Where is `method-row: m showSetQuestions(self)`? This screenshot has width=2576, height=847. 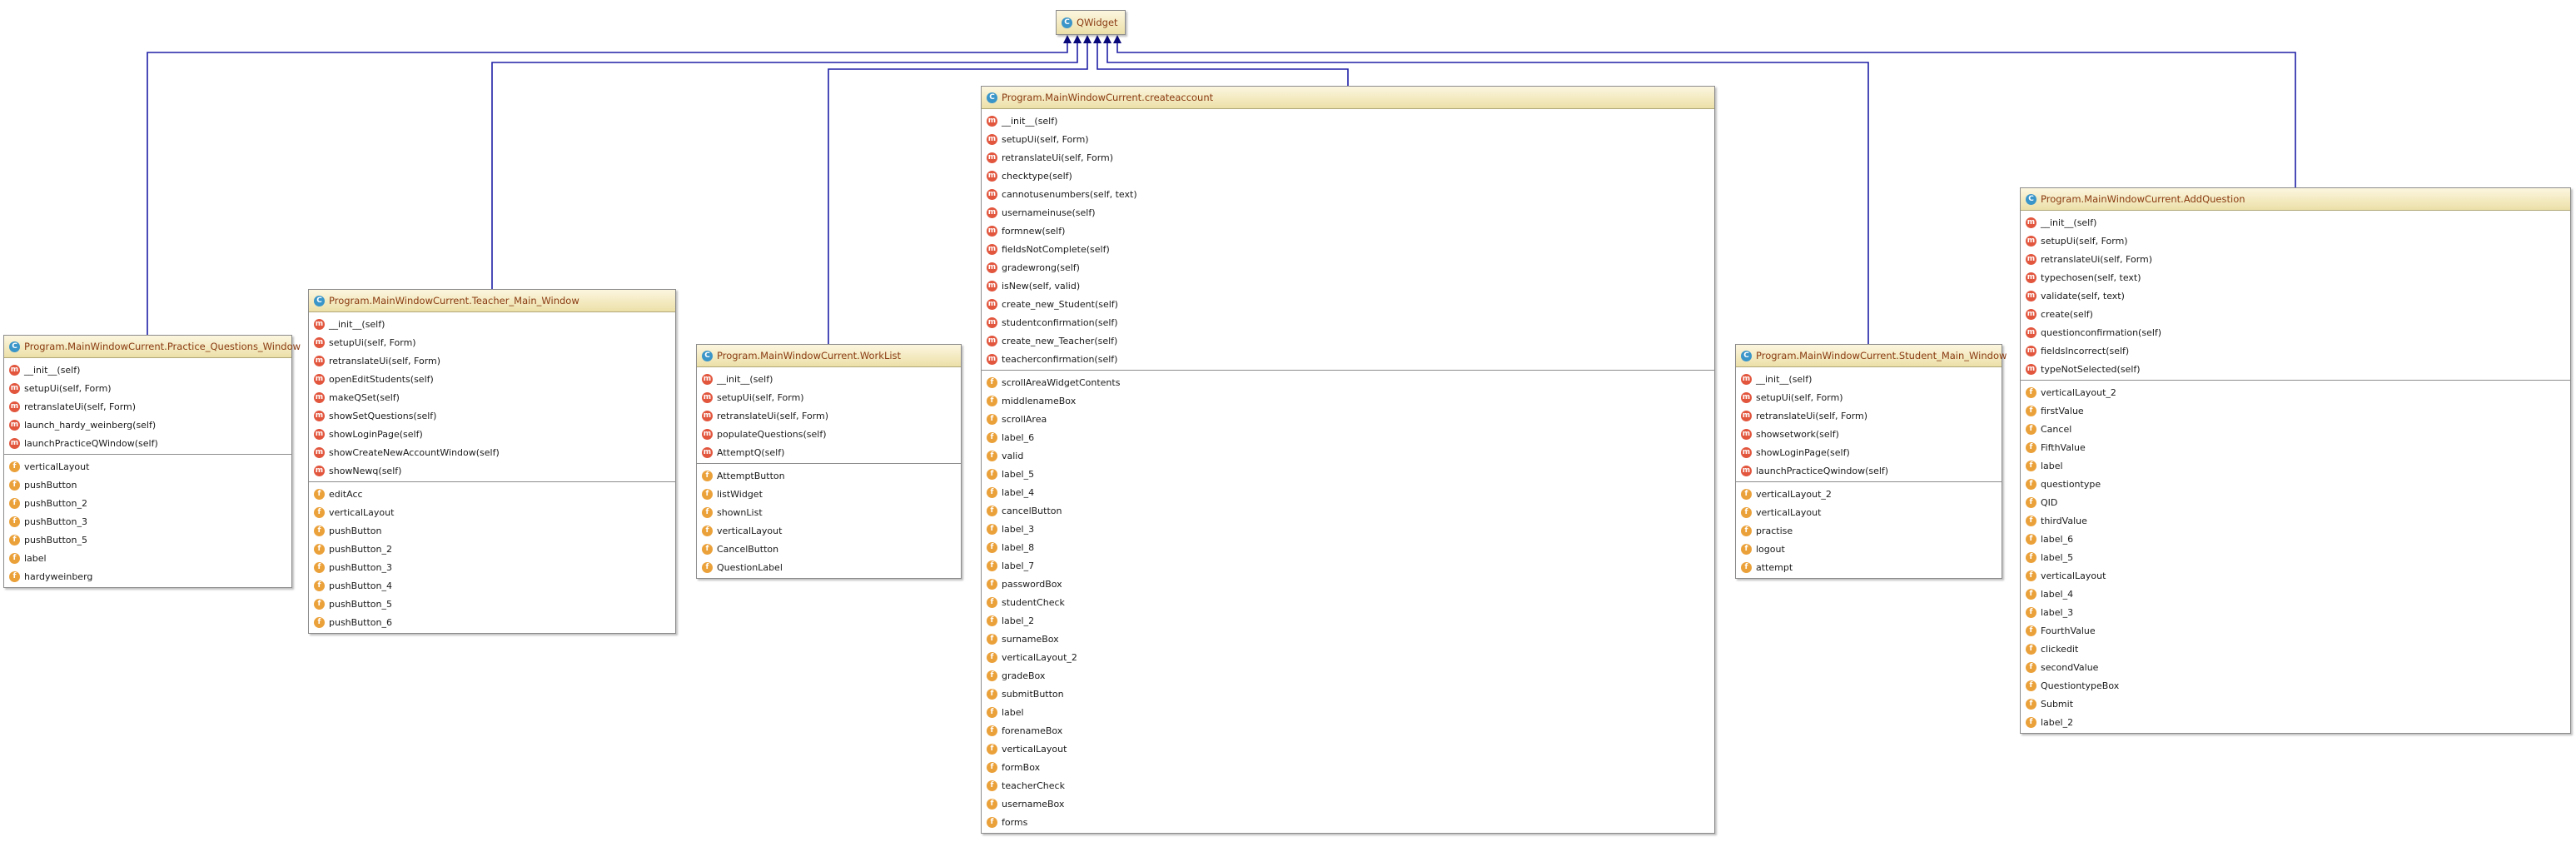
method-row: m showSetQuestions(self) is located at coordinates (492, 415).